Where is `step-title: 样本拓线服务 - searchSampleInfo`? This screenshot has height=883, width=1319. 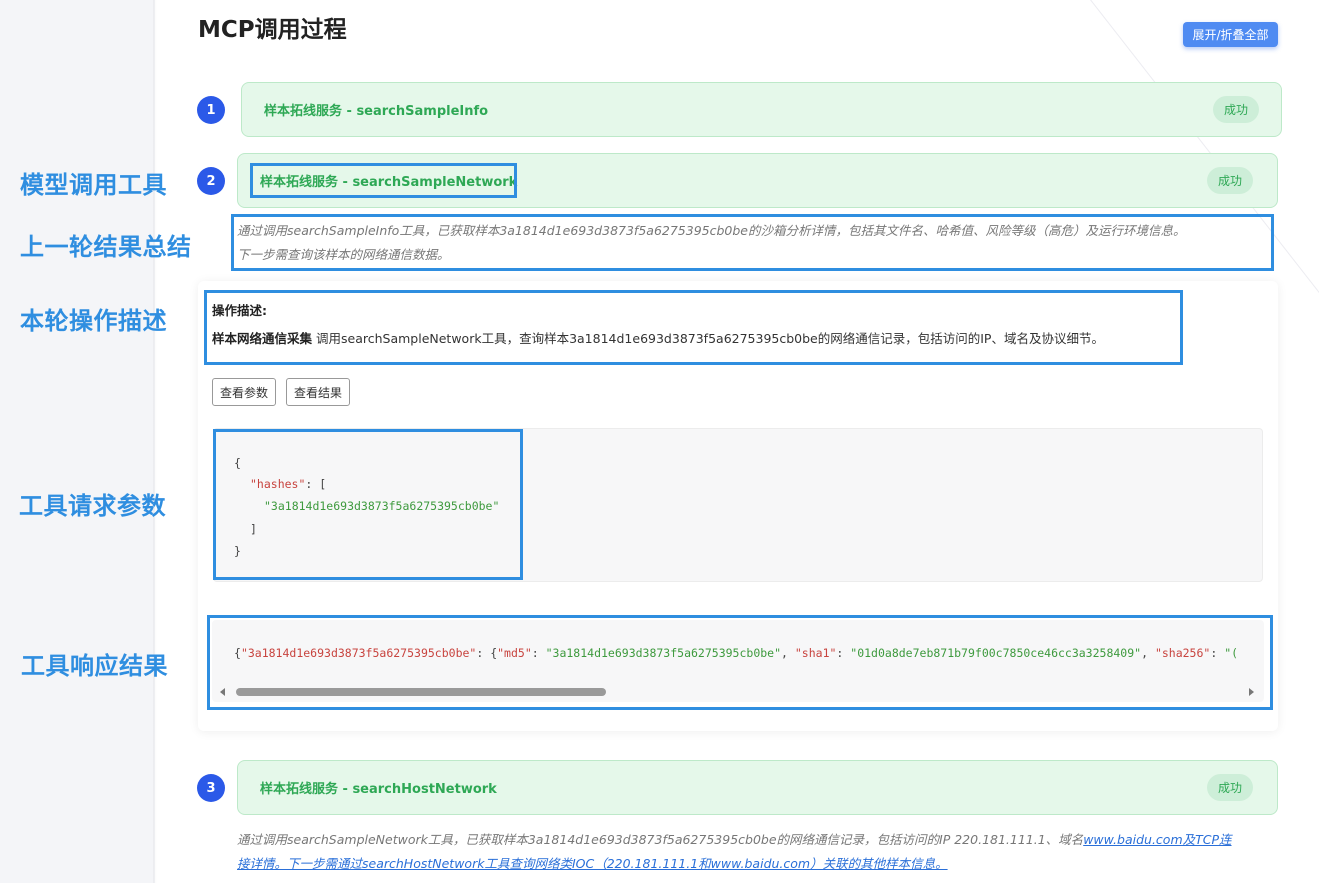 step-title: 样本拓线服务 - searchSampleInfo is located at coordinates (376, 111).